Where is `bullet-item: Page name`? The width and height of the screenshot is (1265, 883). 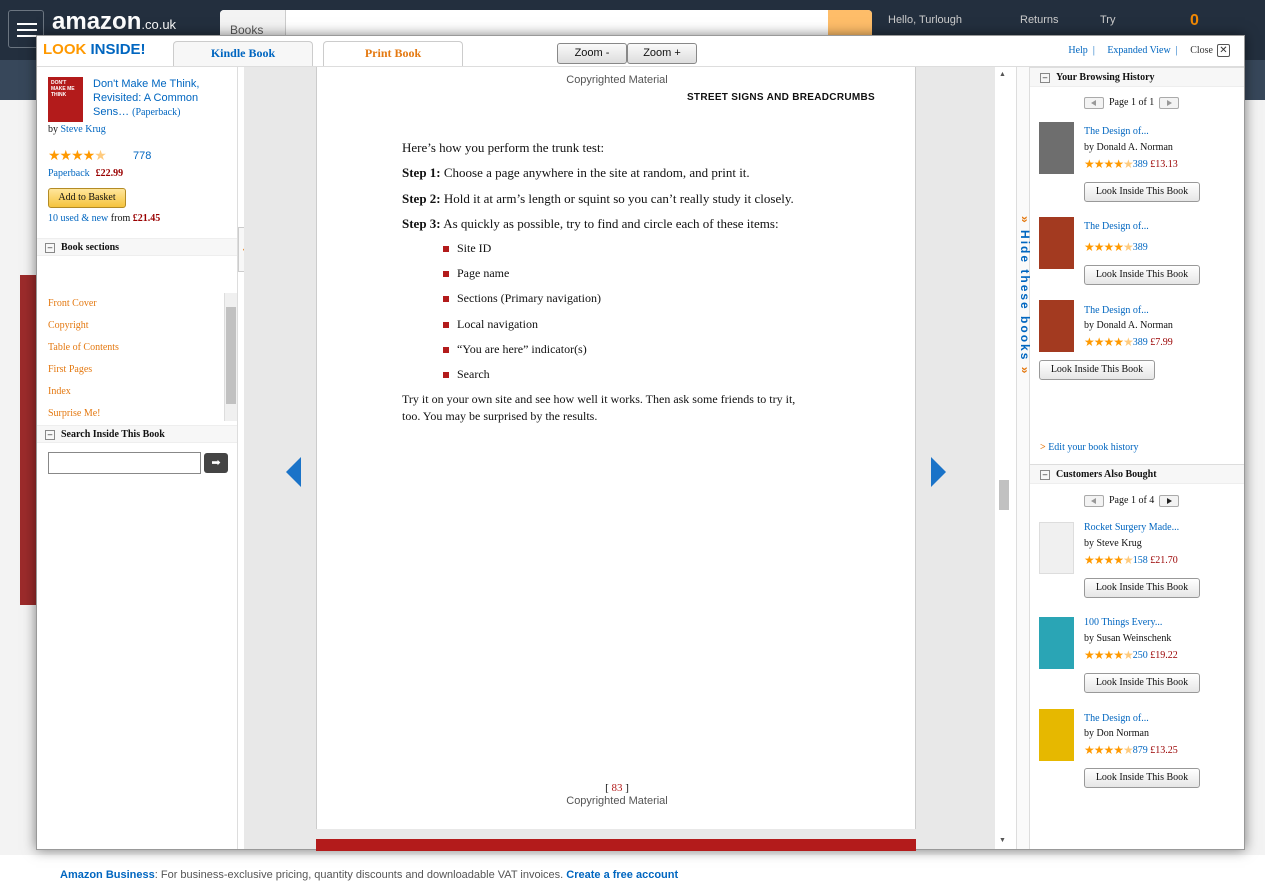 bullet-item: Page name is located at coordinates (476, 273).